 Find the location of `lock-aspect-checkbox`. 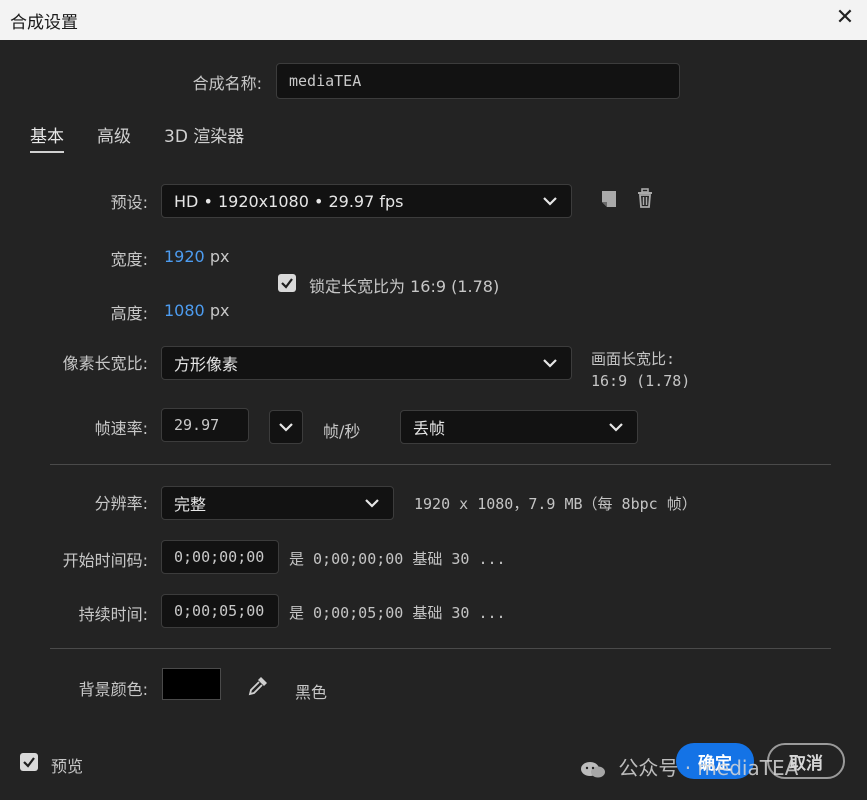

lock-aspect-checkbox is located at coordinates (287, 283).